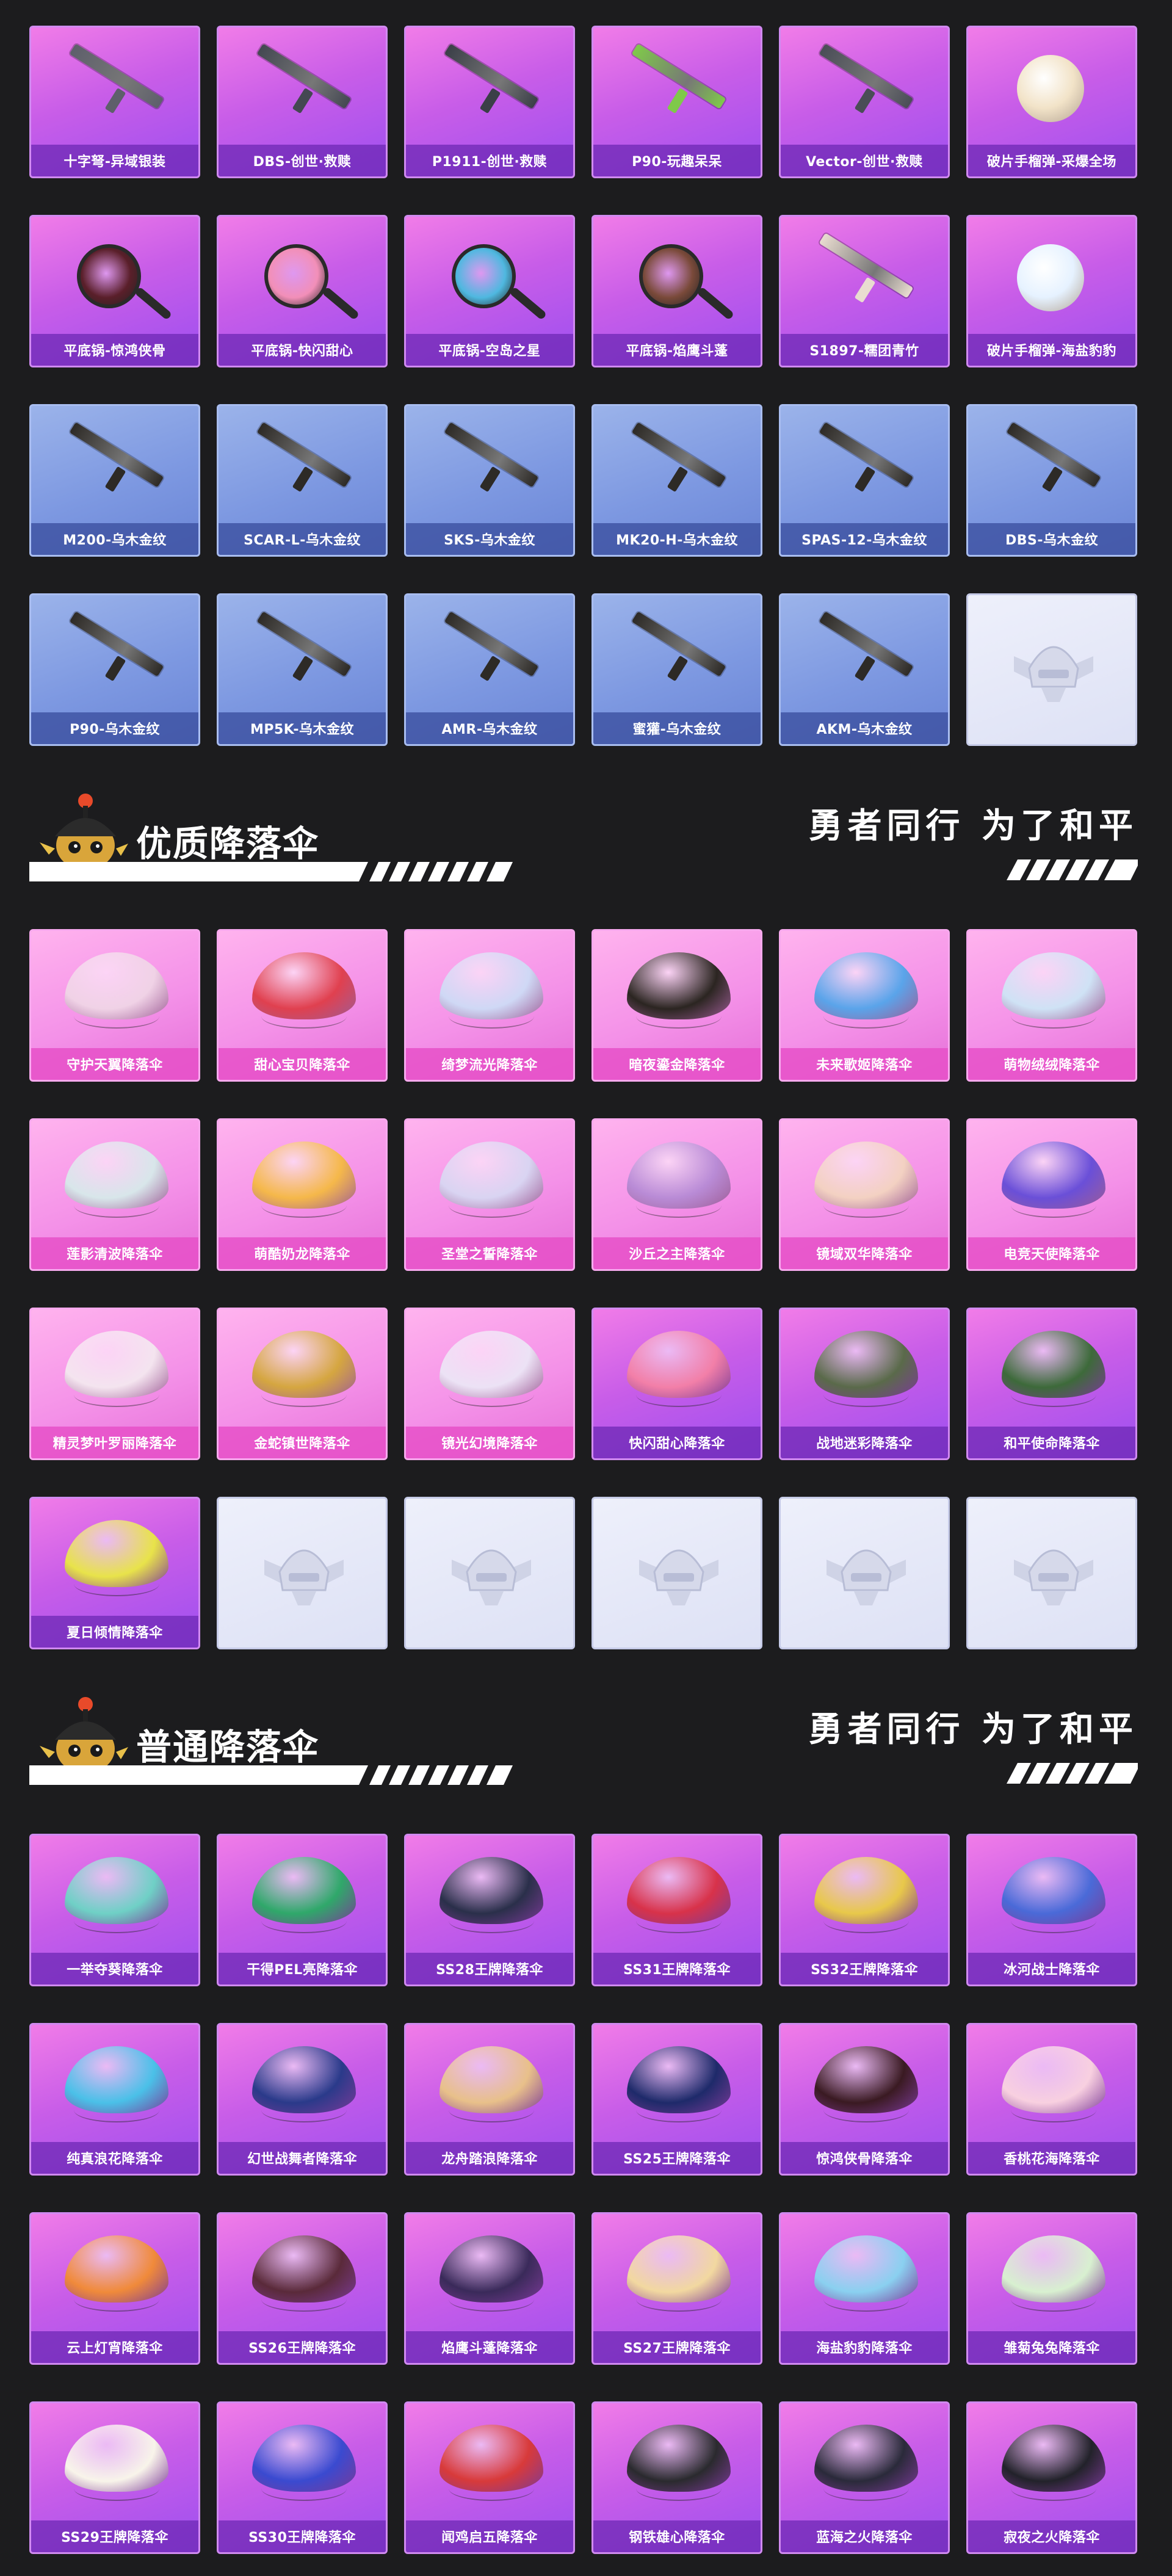  I want to click on item-card: Vector-创世·救赎, so click(865, 102).